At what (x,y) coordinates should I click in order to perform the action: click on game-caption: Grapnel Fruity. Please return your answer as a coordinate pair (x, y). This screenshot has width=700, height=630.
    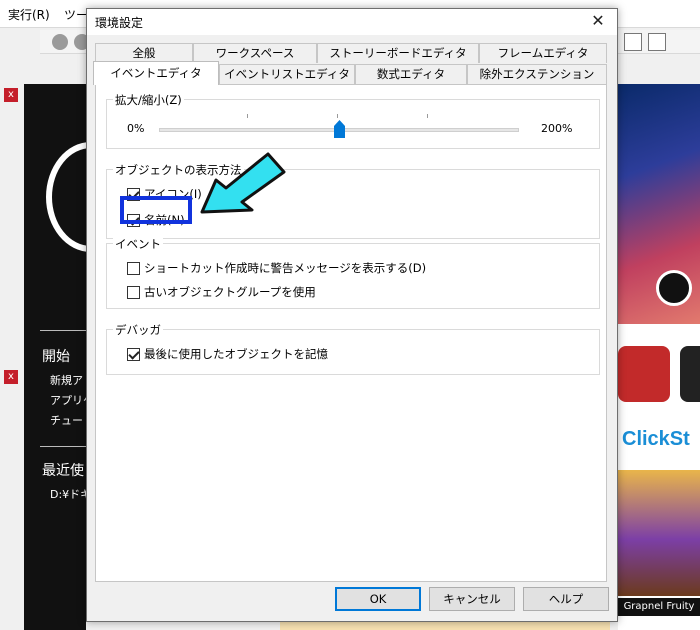
    Looking at the image, I should click on (659, 607).